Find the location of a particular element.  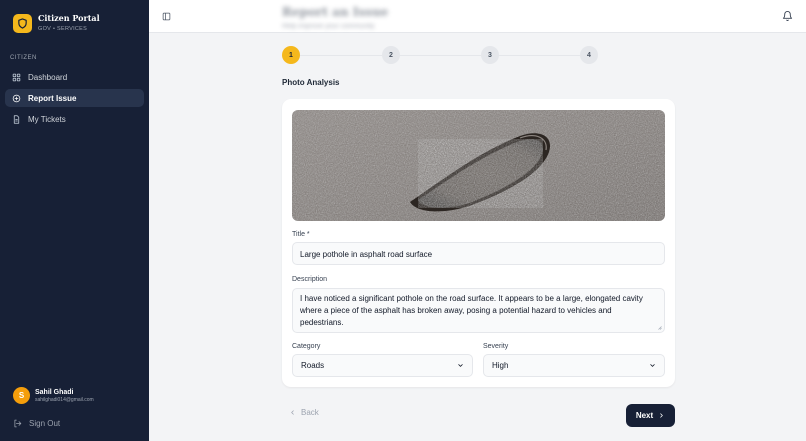

chevron-left-icon is located at coordinates (292, 412).